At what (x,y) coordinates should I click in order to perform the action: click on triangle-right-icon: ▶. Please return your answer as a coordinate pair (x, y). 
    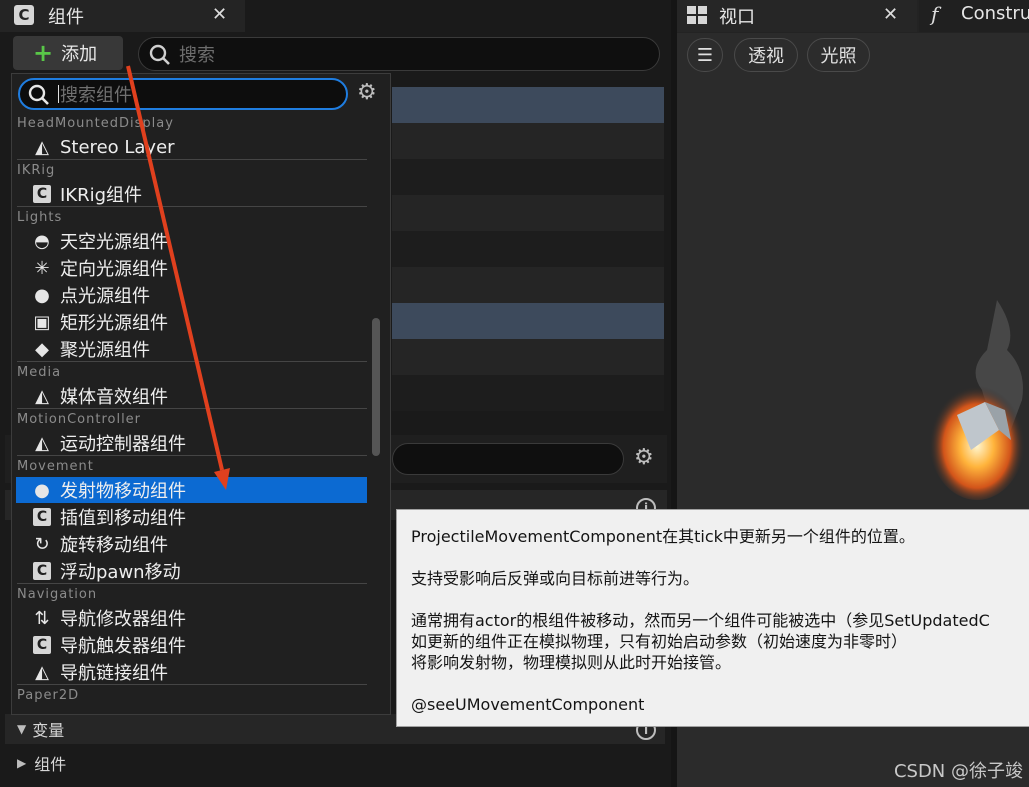
    Looking at the image, I should click on (22, 763).